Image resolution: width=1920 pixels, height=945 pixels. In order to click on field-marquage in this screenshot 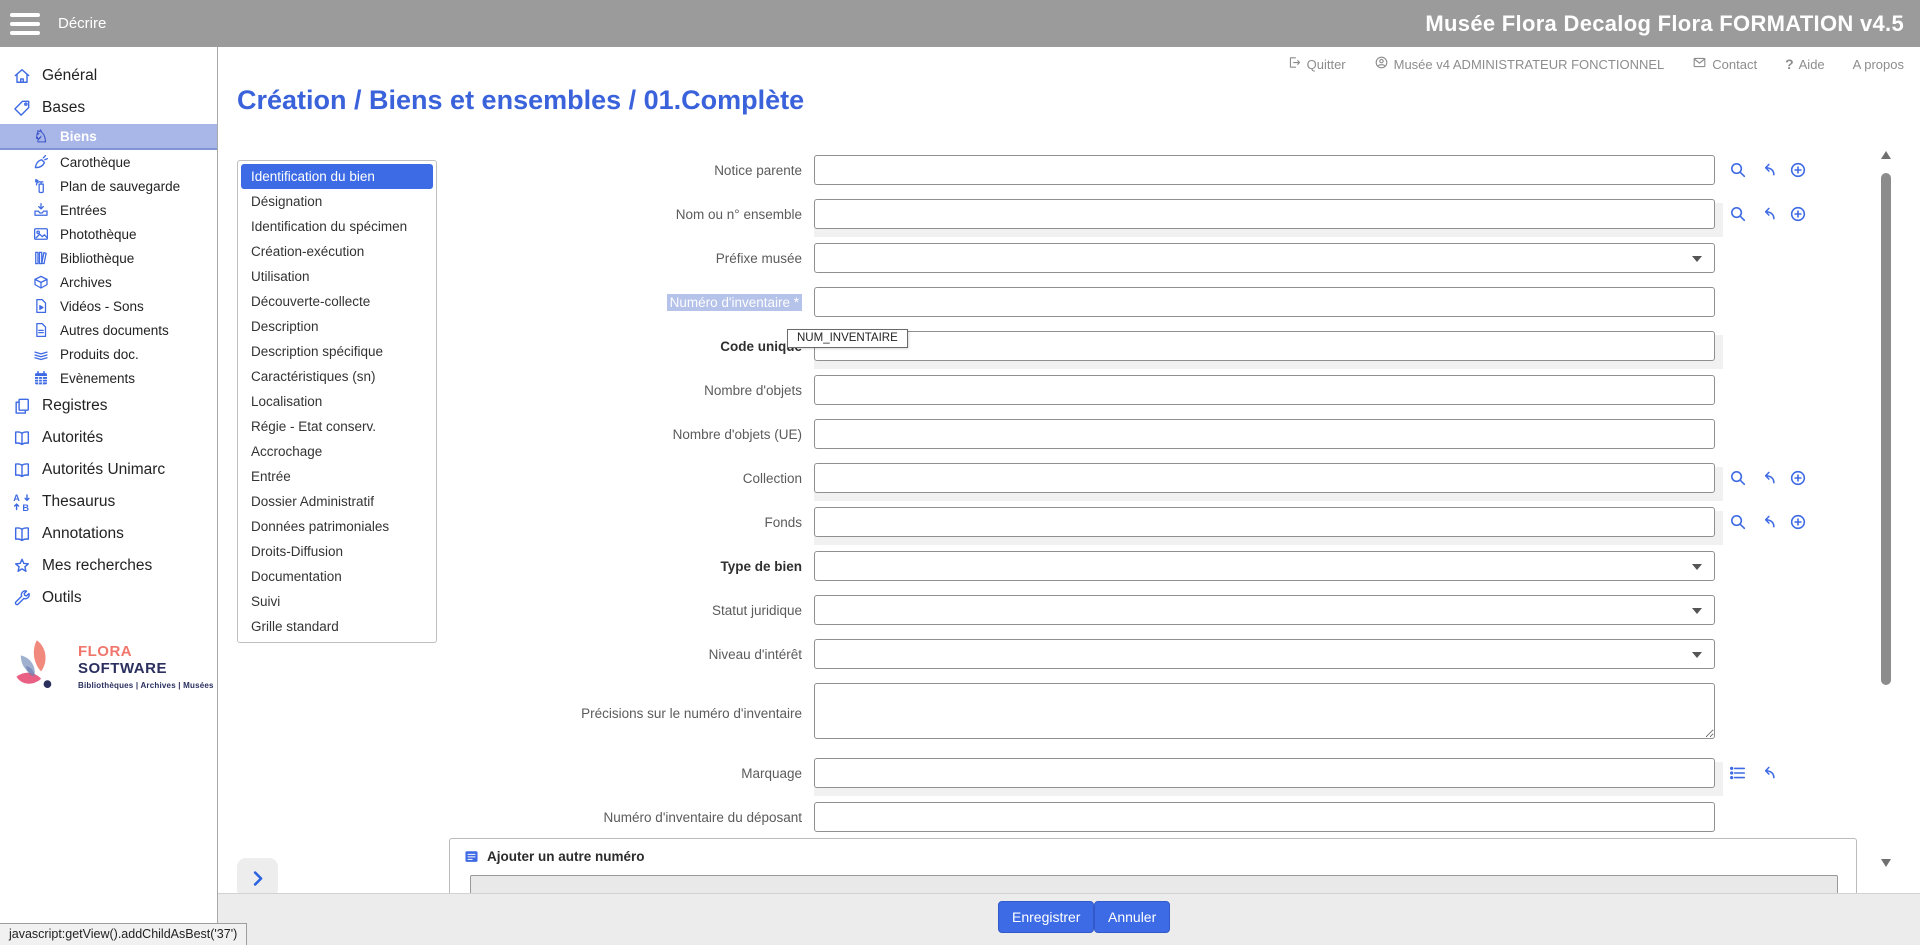, I will do `click(1264, 773)`.